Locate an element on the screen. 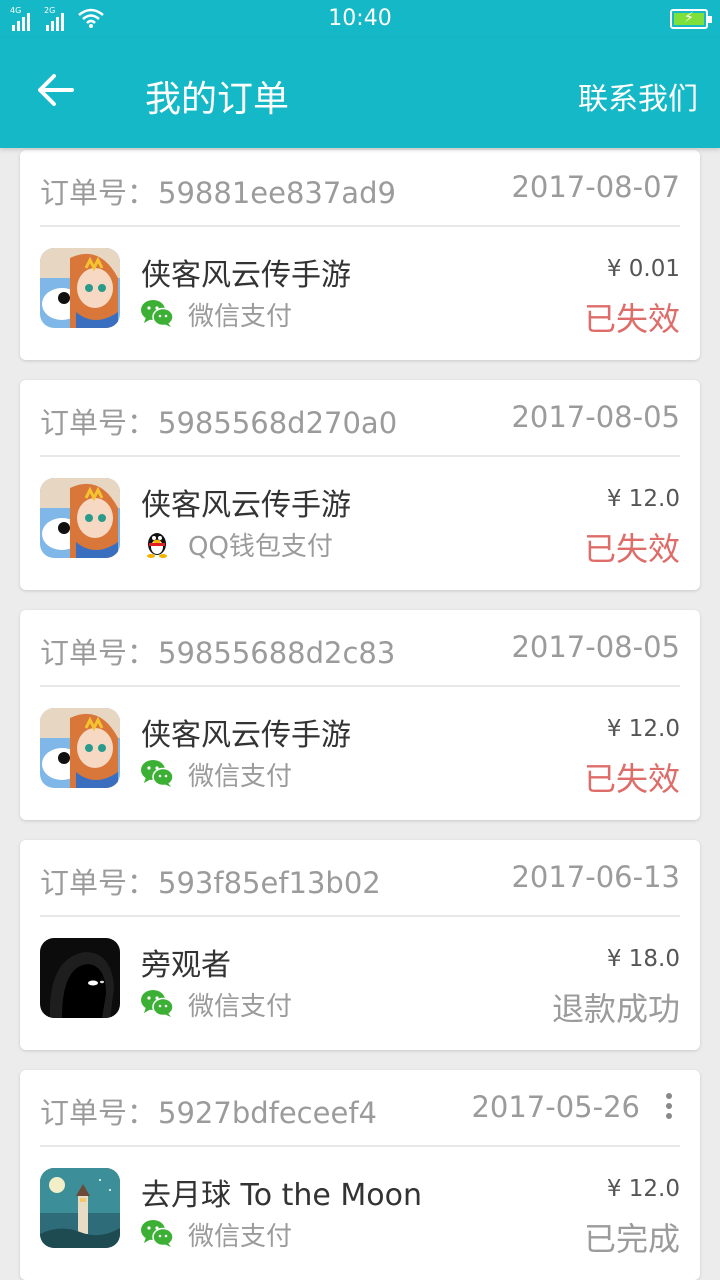  order-status: 已完成 is located at coordinates (631, 1239).